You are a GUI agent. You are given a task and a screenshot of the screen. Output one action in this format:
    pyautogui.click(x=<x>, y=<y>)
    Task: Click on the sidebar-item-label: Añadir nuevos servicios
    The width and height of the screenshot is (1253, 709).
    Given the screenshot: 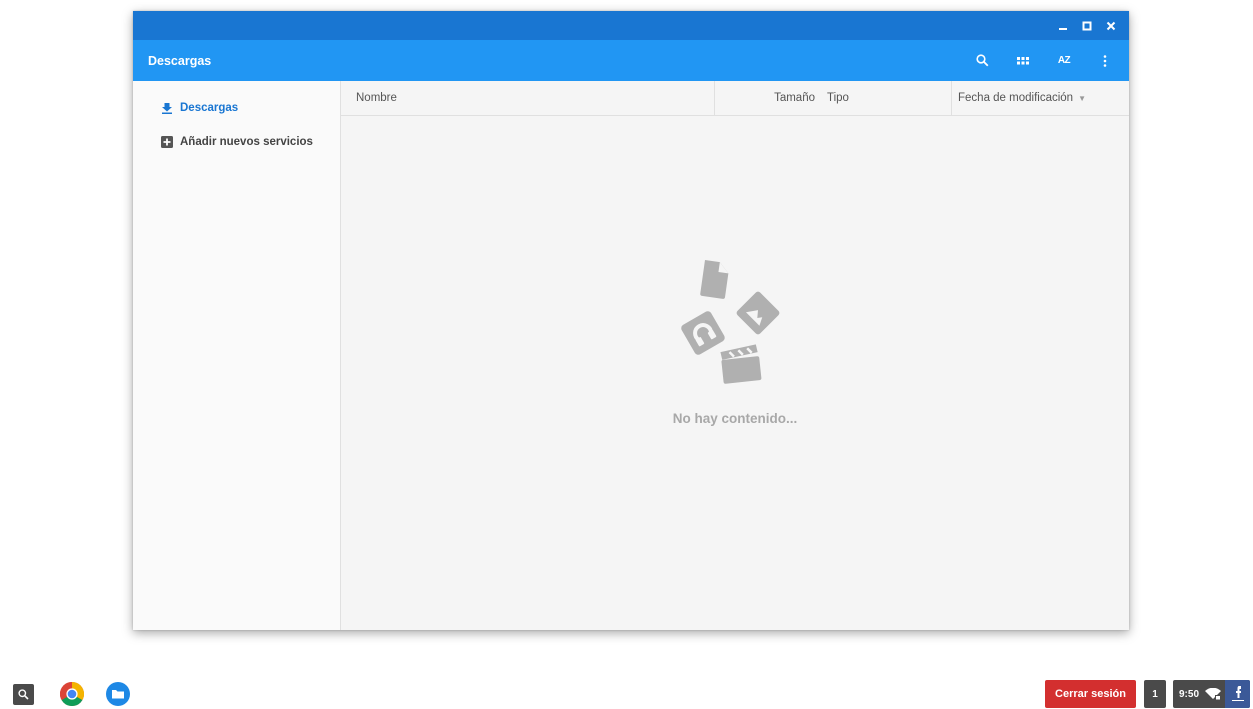 What is the action you would take?
    pyautogui.click(x=246, y=142)
    